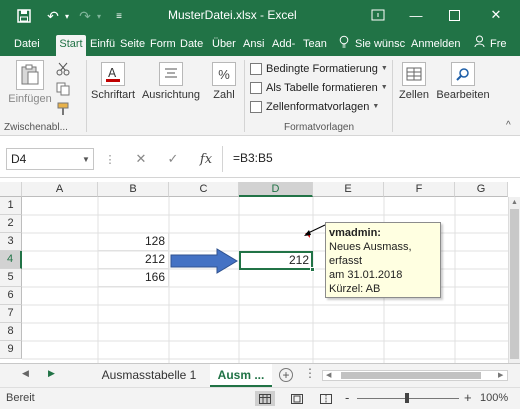  Describe the element at coordinates (141, 159) in the screenshot. I see `cancel-icon: ✕` at that location.